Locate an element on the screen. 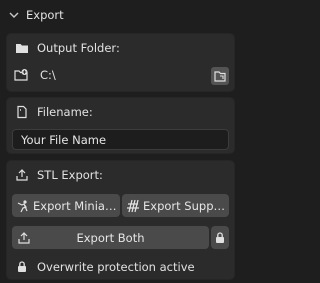 The width and height of the screenshot is (320, 283). filename-label: Filename: is located at coordinates (65, 112).